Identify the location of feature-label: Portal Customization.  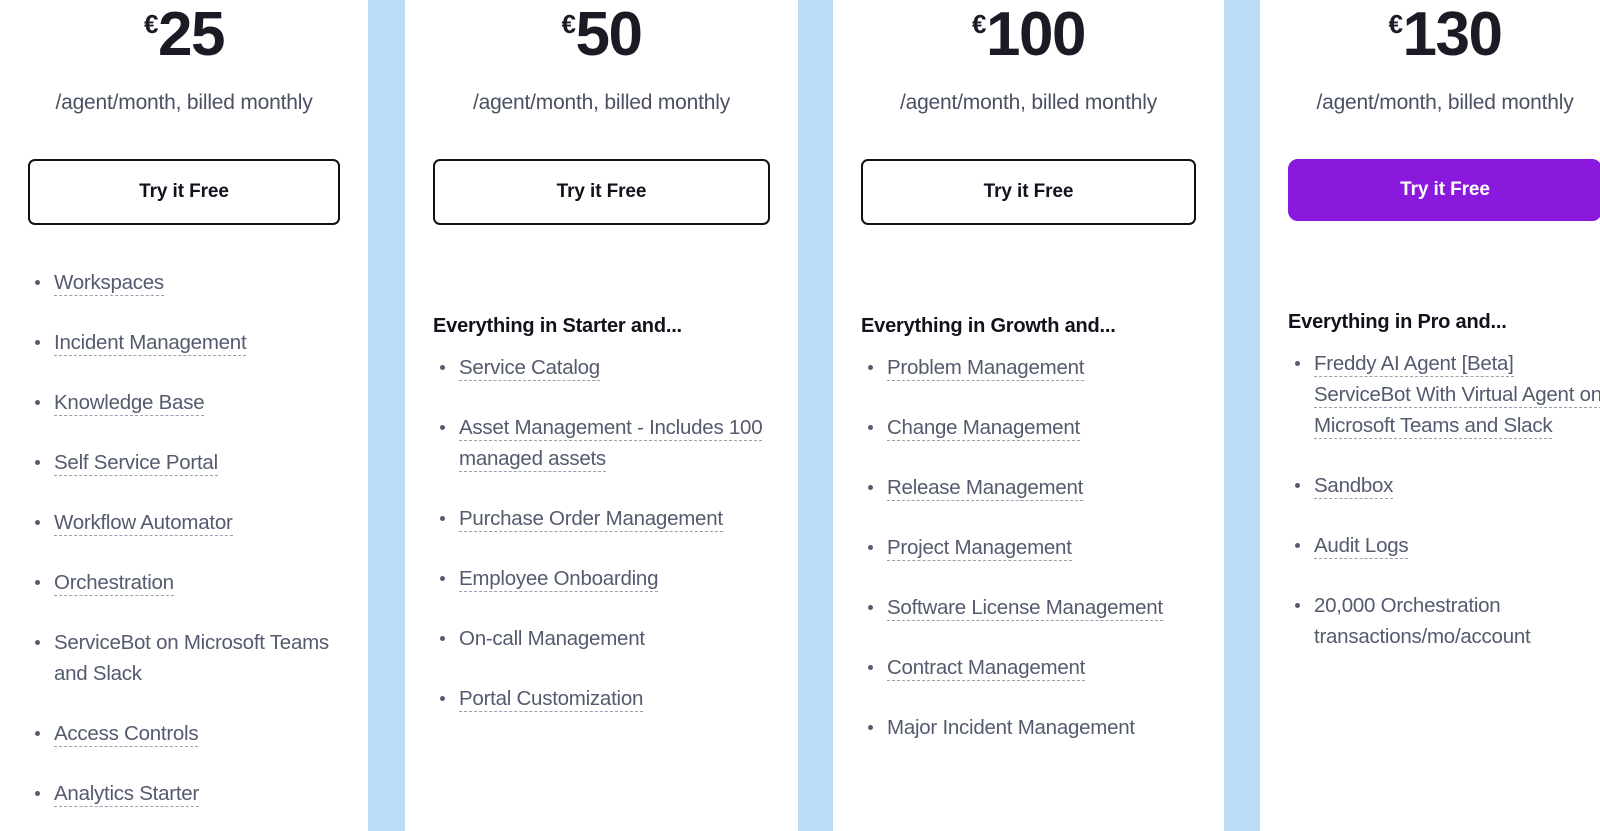
(551, 699).